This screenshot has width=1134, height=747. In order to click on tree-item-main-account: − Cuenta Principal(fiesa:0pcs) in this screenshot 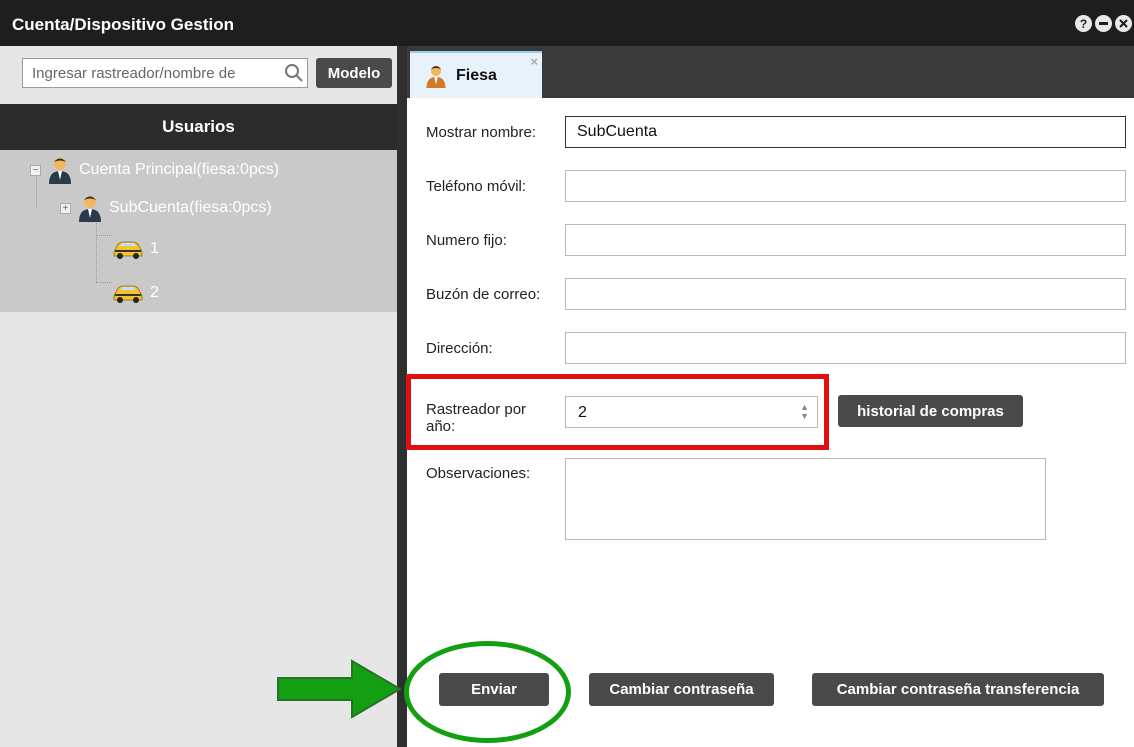, I will do `click(154, 170)`.